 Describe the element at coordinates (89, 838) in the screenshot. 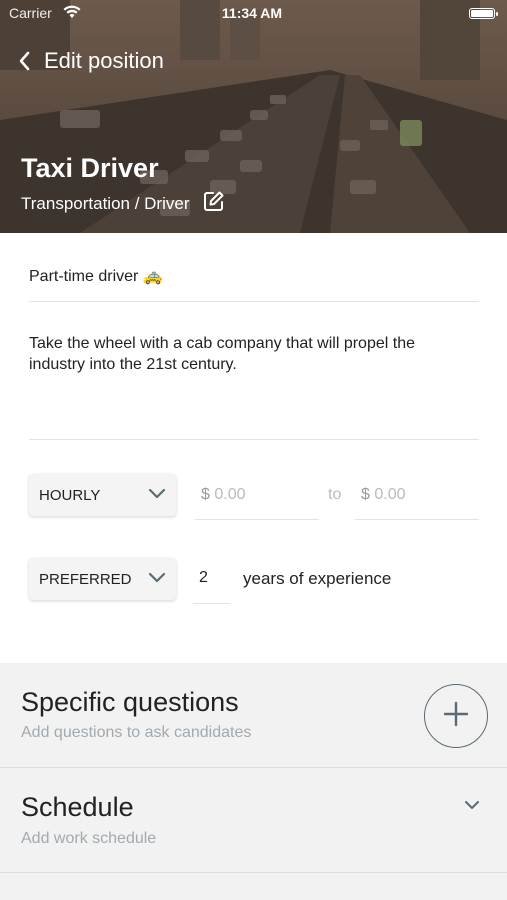

I see `schedule-subtitle: Add work schedule` at that location.